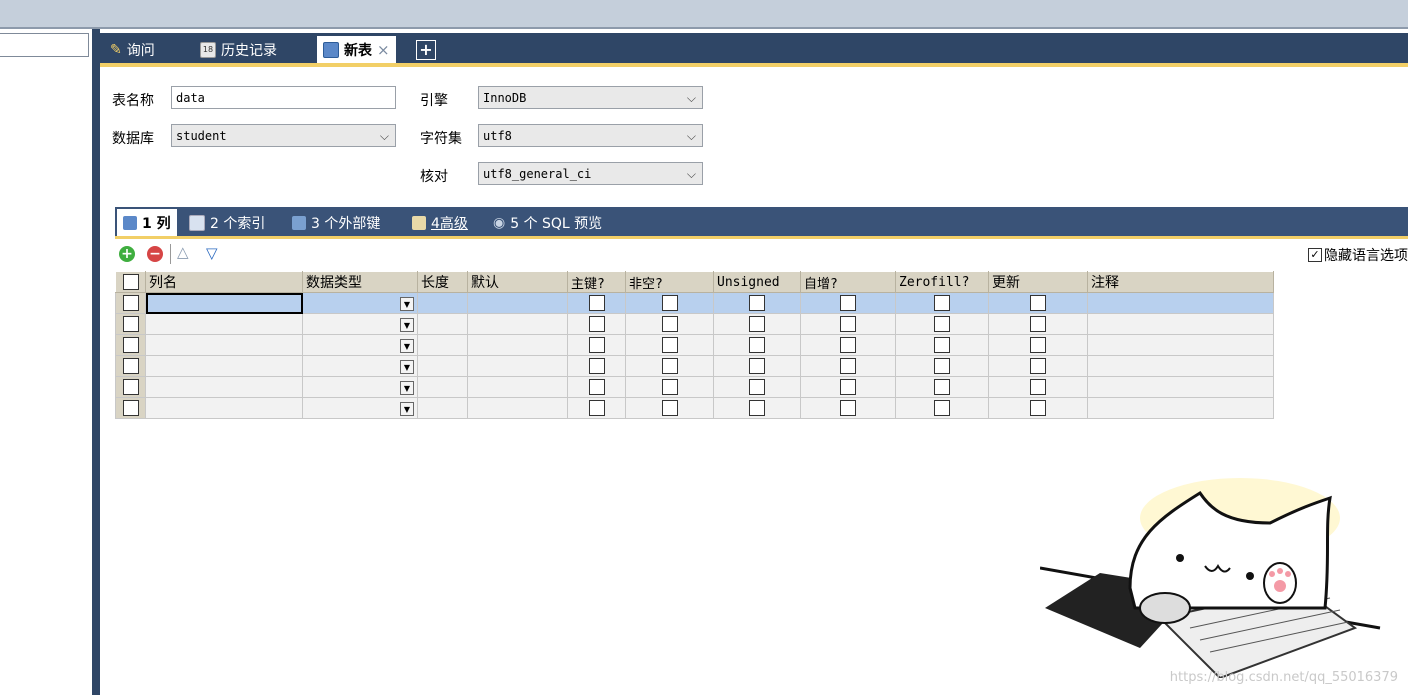  What do you see at coordinates (356, 49) in the screenshot?
I see `tab-new-table: 新表 ×` at bounding box center [356, 49].